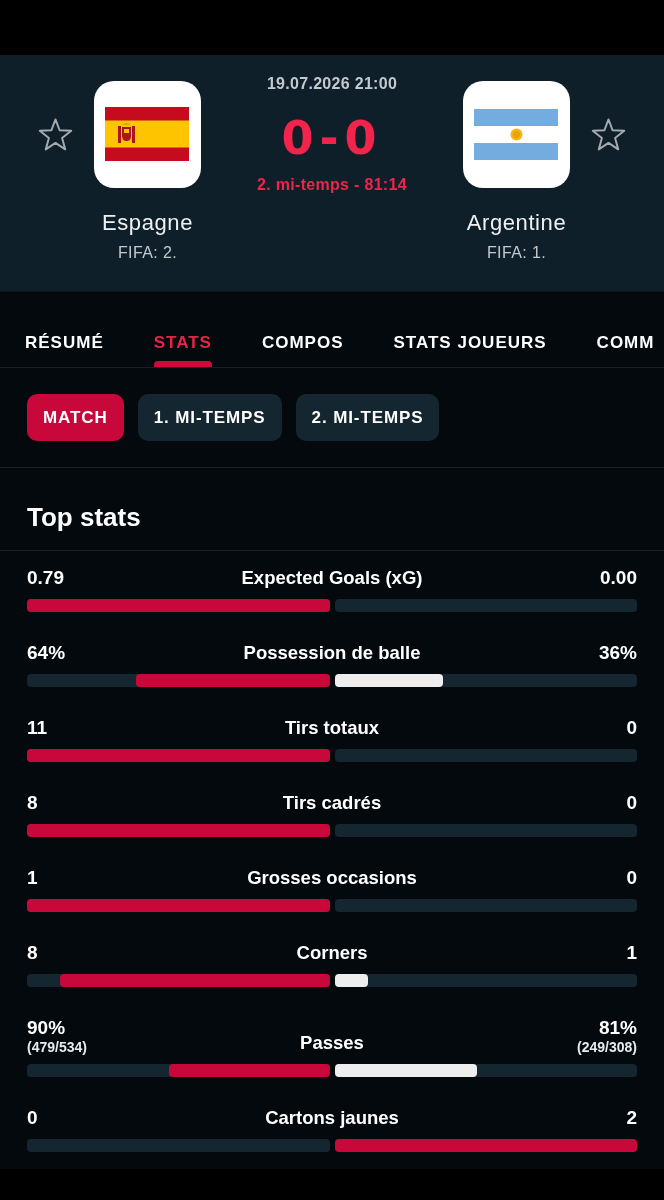 This screenshot has width=664, height=1200. What do you see at coordinates (332, 509) in the screenshot?
I see `section-heading: Top stats` at bounding box center [332, 509].